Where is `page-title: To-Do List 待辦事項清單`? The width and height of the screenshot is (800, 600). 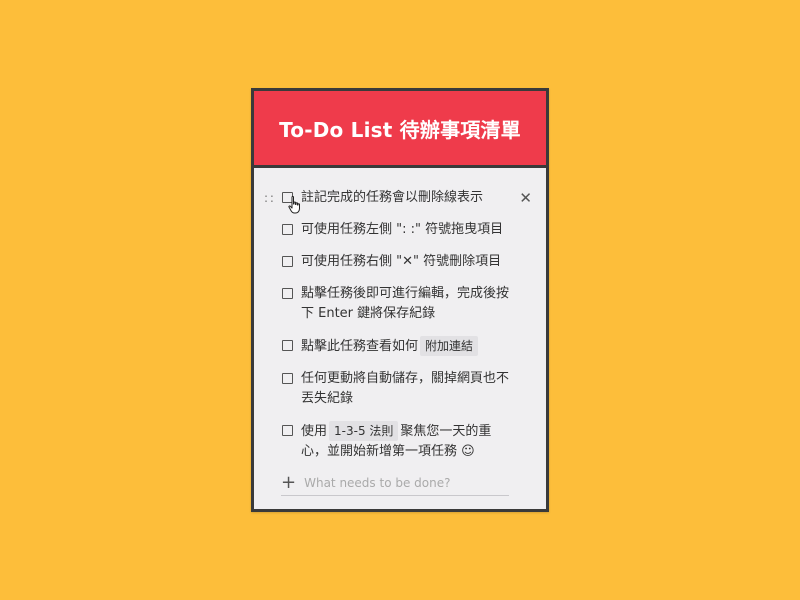 page-title: To-Do List 待辦事項清單 is located at coordinates (400, 129).